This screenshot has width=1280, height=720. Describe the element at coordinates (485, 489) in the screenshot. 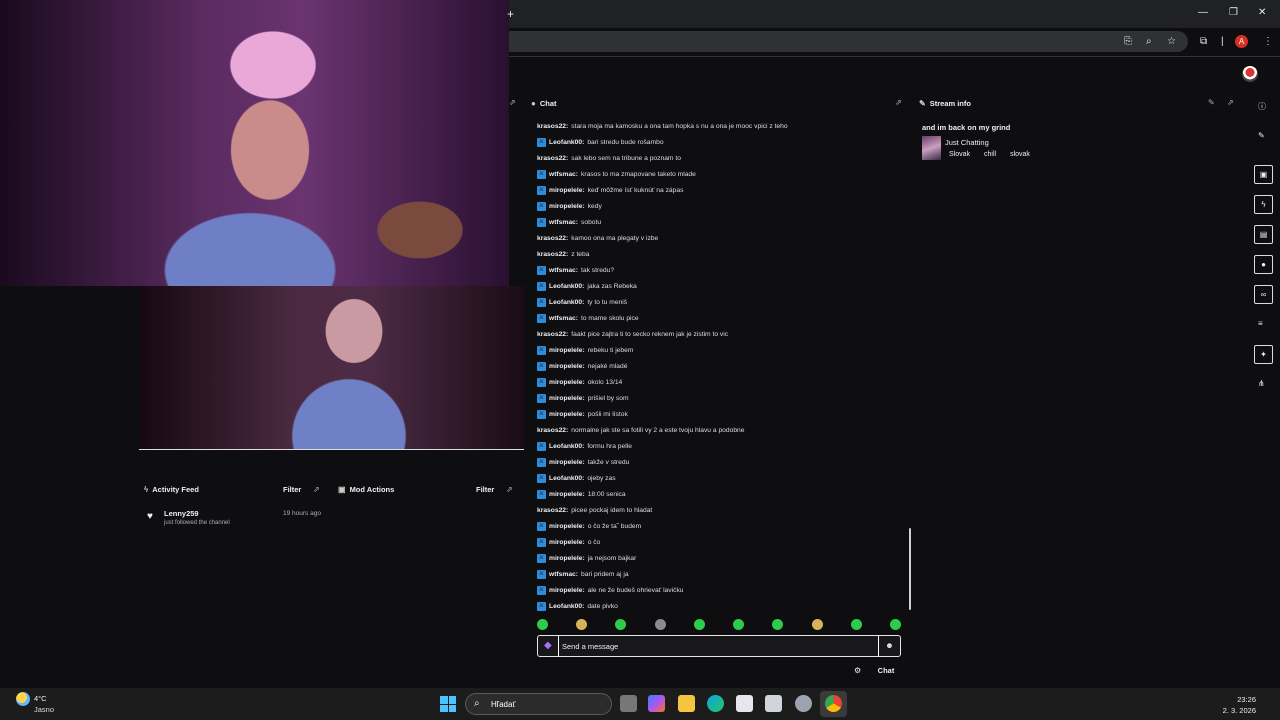

I see `mod-actions-filter-button: Filter` at that location.